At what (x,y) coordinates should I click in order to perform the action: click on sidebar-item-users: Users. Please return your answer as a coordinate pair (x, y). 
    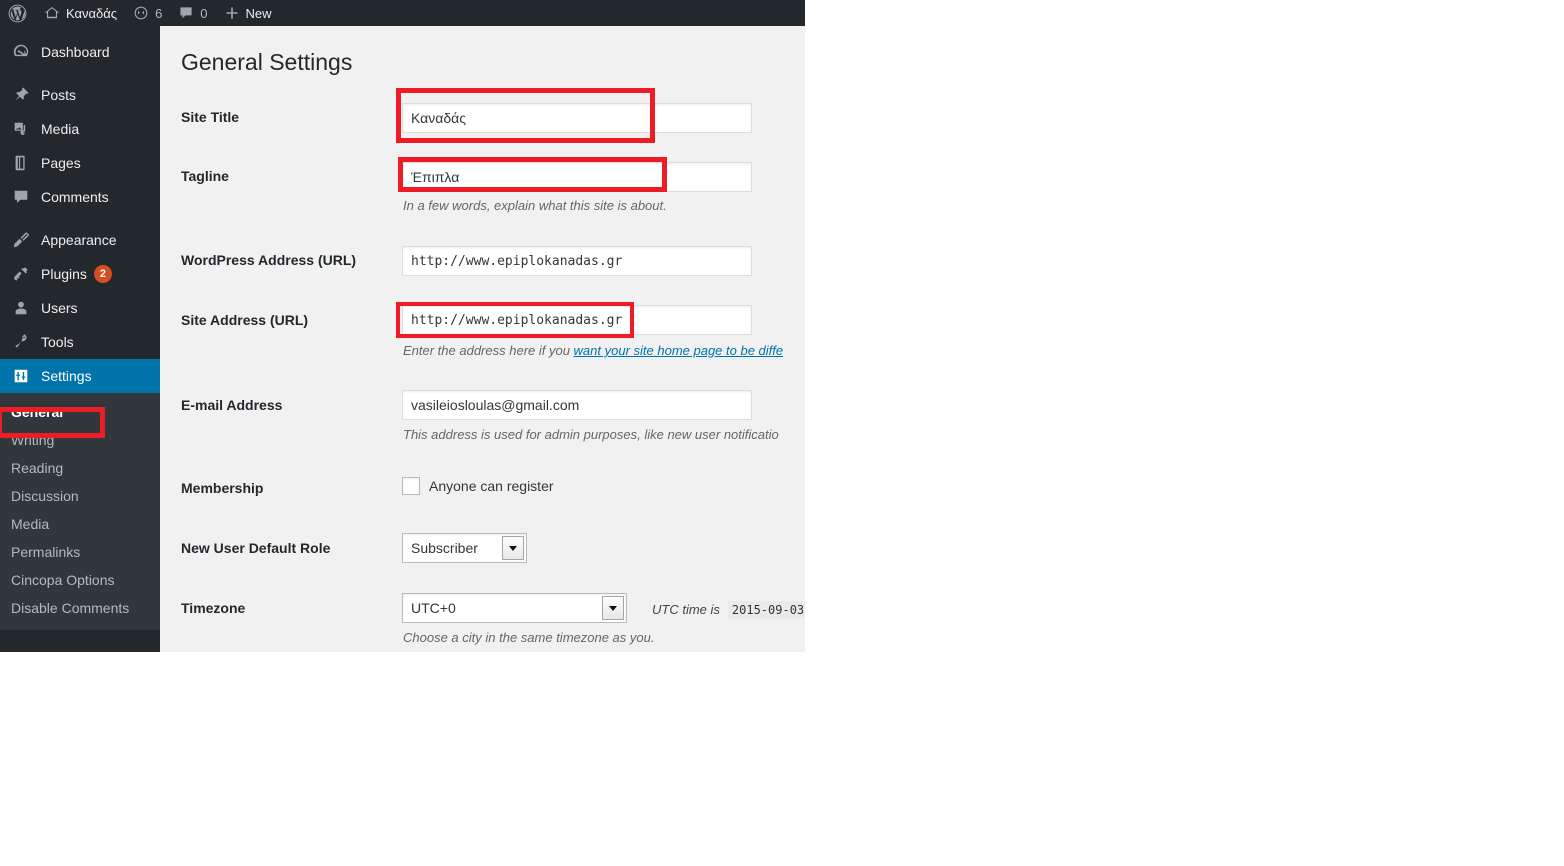
    Looking at the image, I should click on (80, 308).